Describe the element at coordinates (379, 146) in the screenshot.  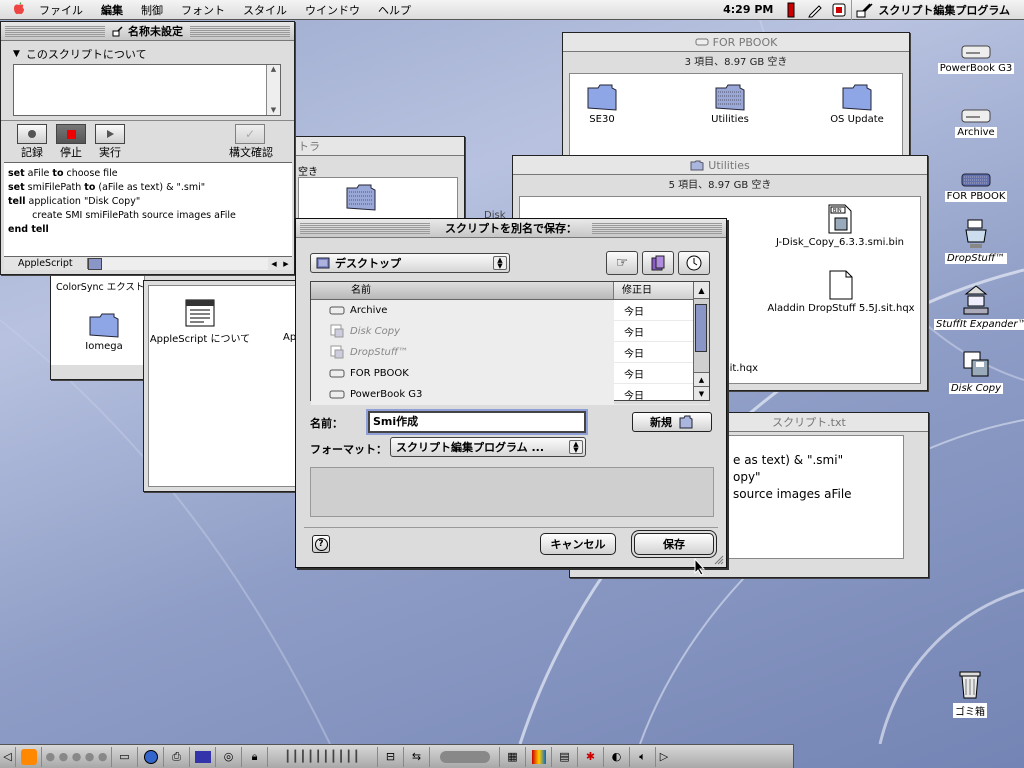
I see `finder-window-titlebar: トラ` at that location.